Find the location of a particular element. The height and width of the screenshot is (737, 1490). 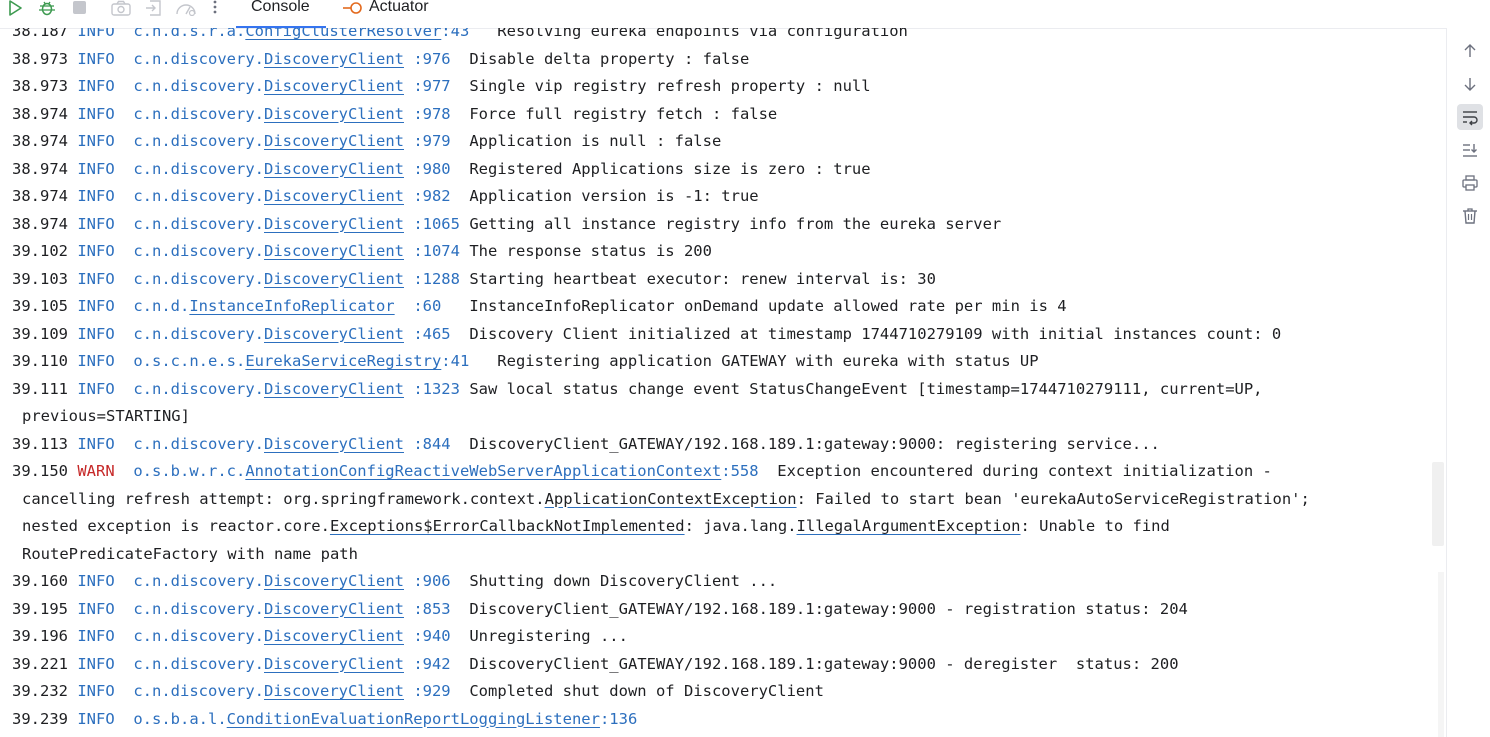

logger-class-link: InstanceInfoReplicator is located at coordinates (291, 306).